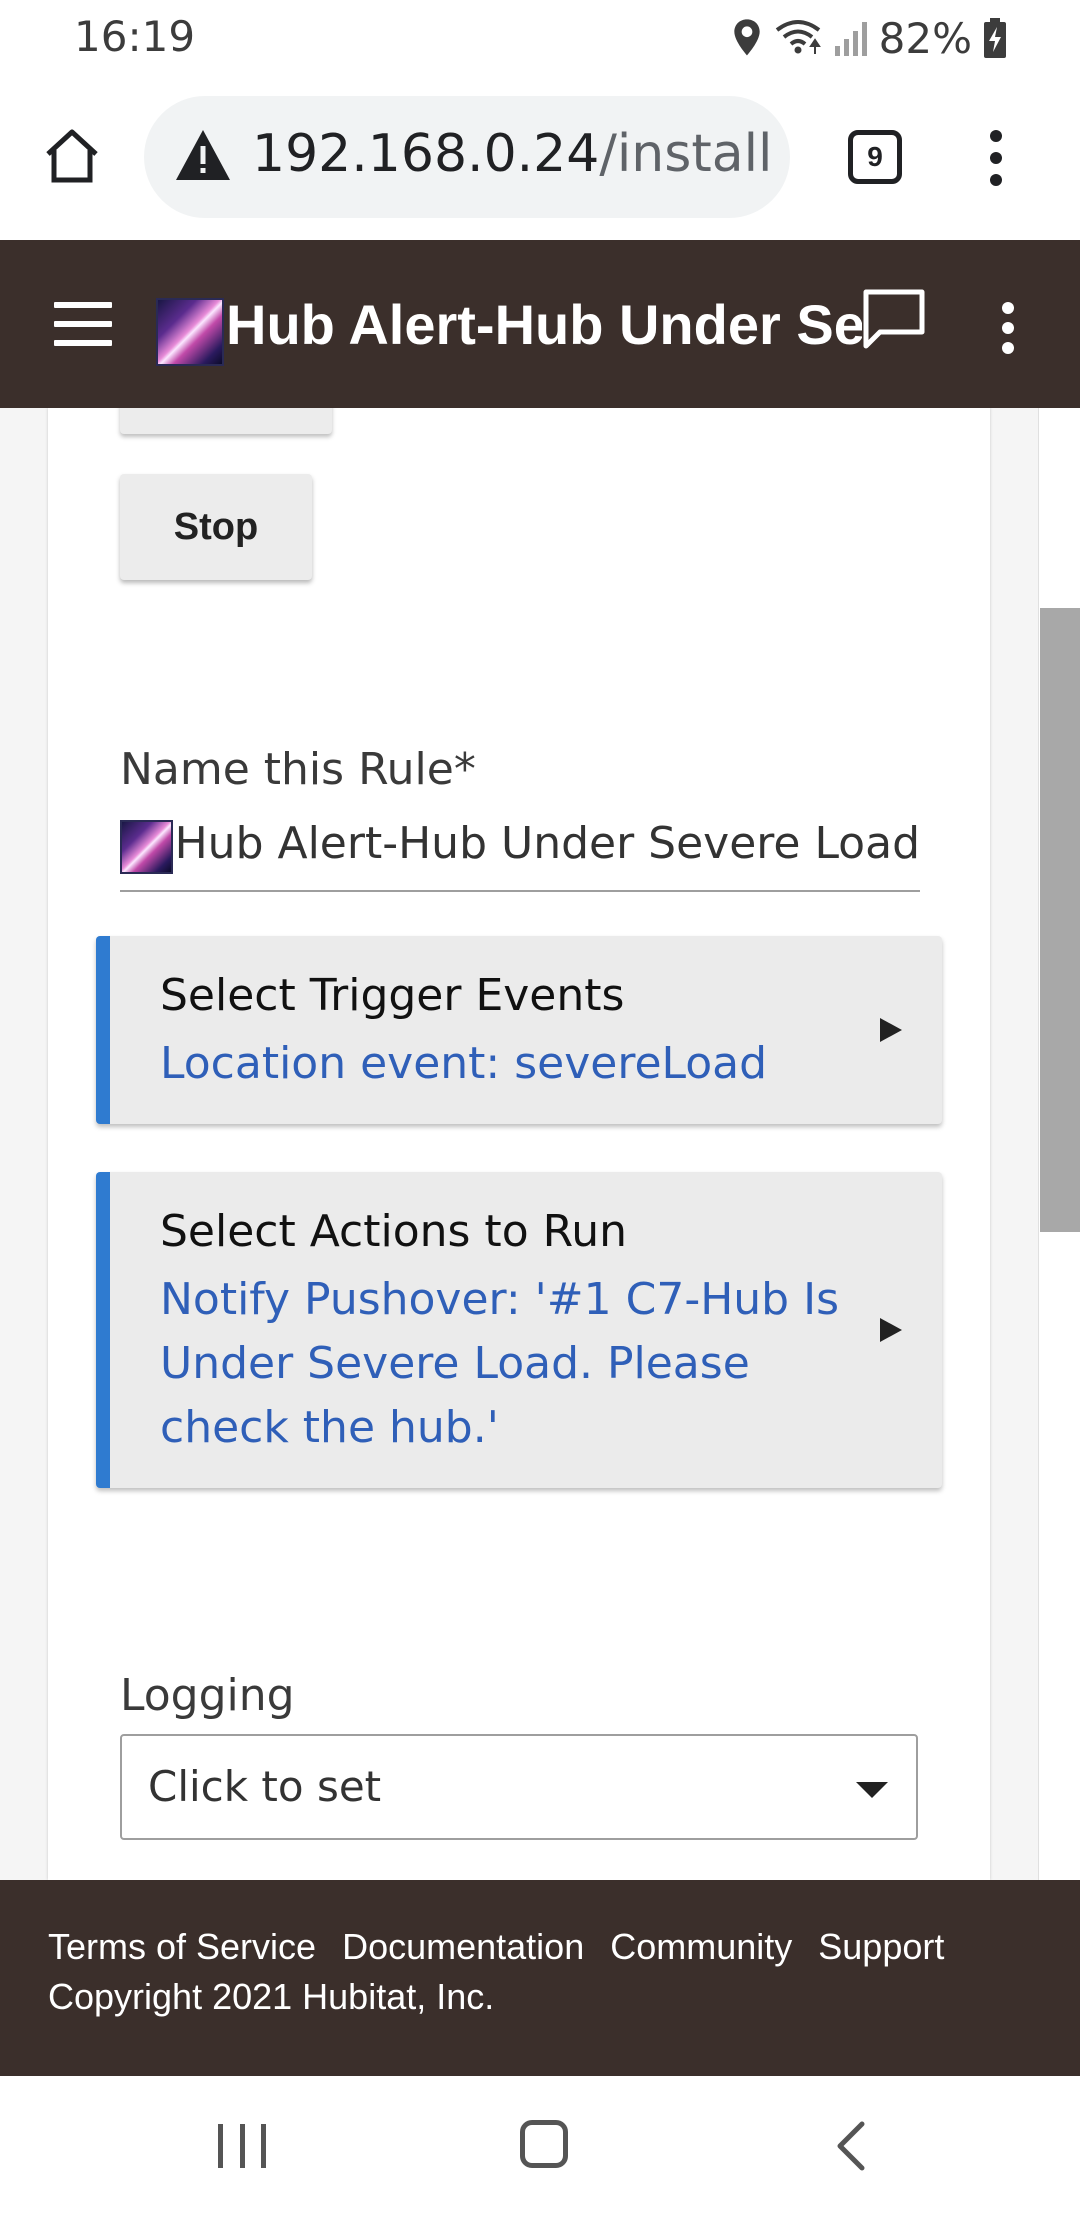 The height and width of the screenshot is (2220, 1080). I want to click on app-header: Hub Alert-Hub Under Severe Load, so click(540, 324).